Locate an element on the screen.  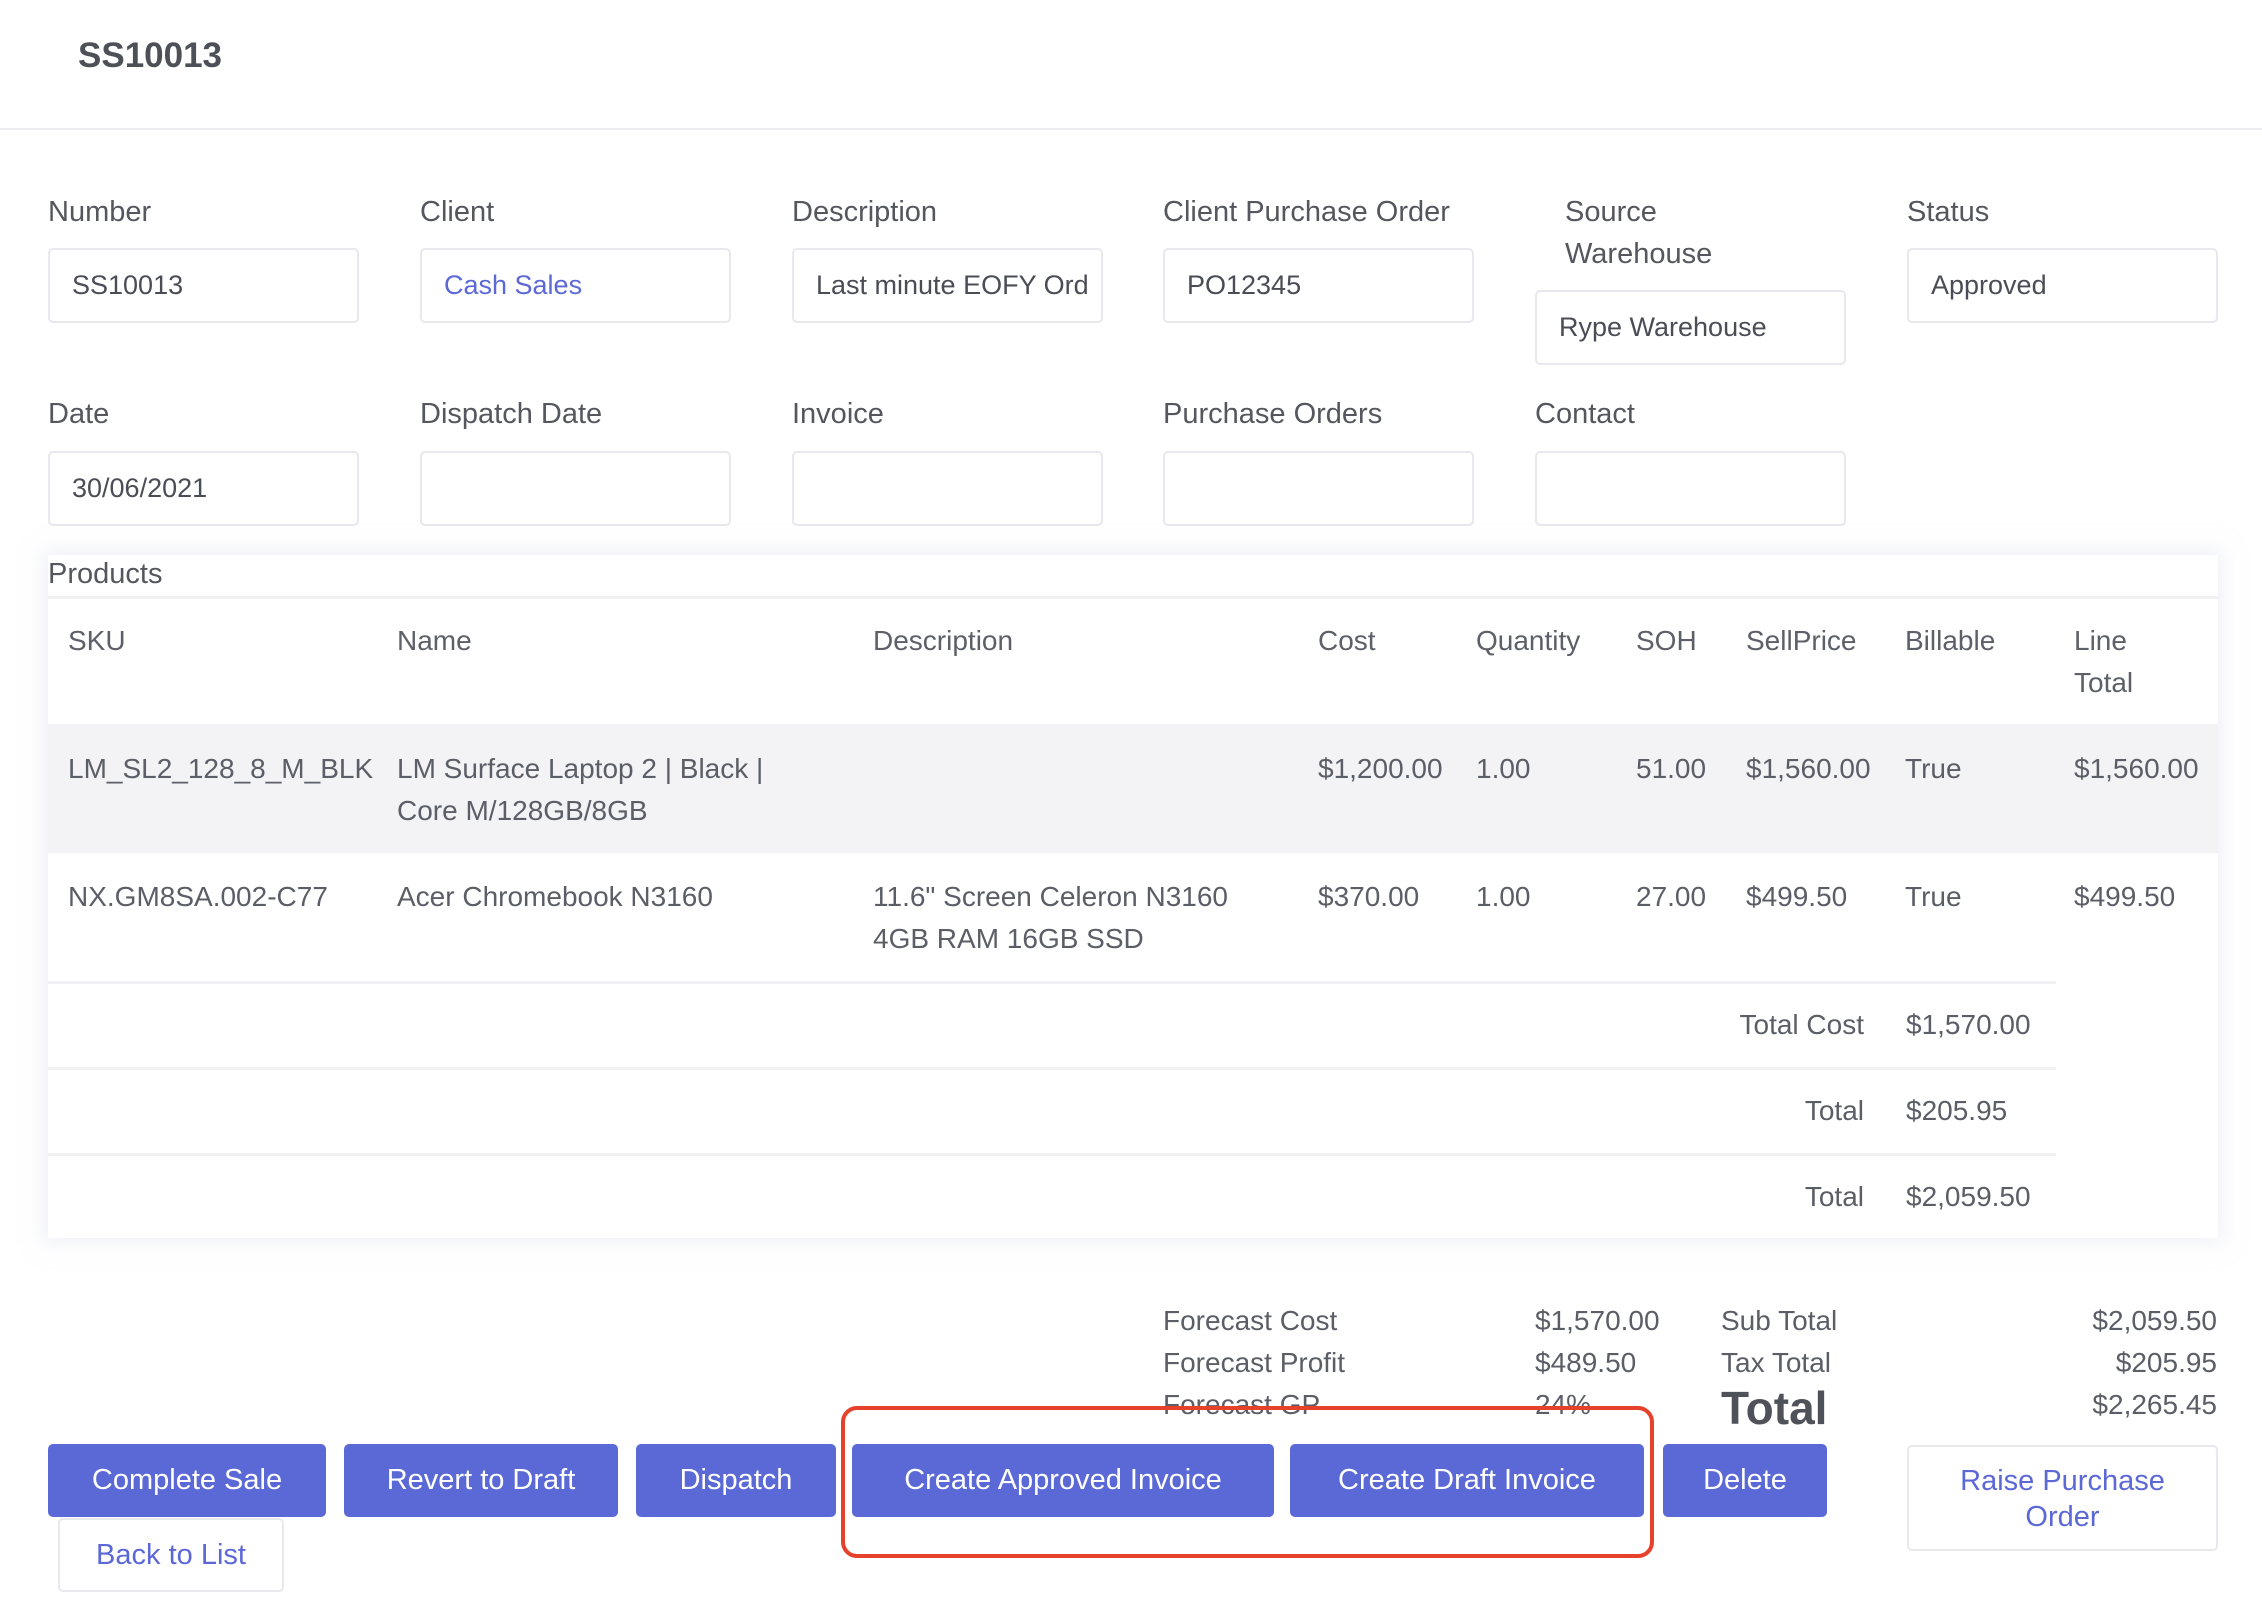
contact-label: Contact is located at coordinates (1585, 414).